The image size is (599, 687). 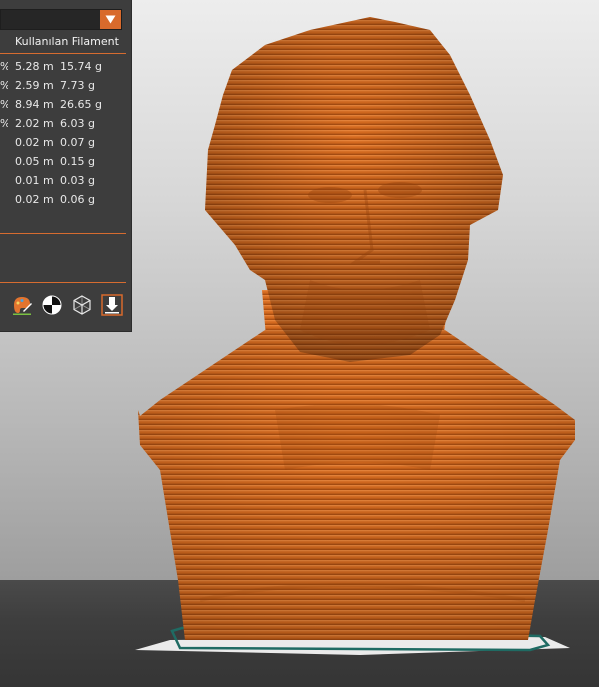 I want to click on weight-cell: 0.07 g, so click(x=77, y=142).